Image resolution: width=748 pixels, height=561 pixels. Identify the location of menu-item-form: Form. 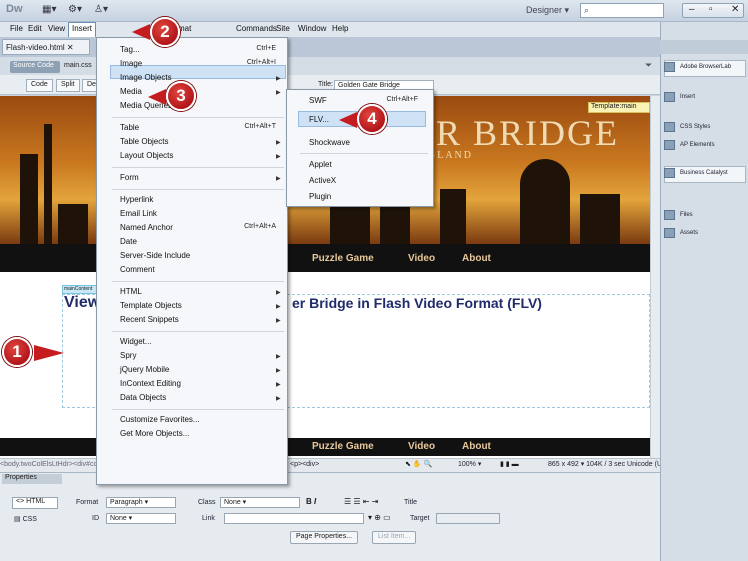
(129, 179).